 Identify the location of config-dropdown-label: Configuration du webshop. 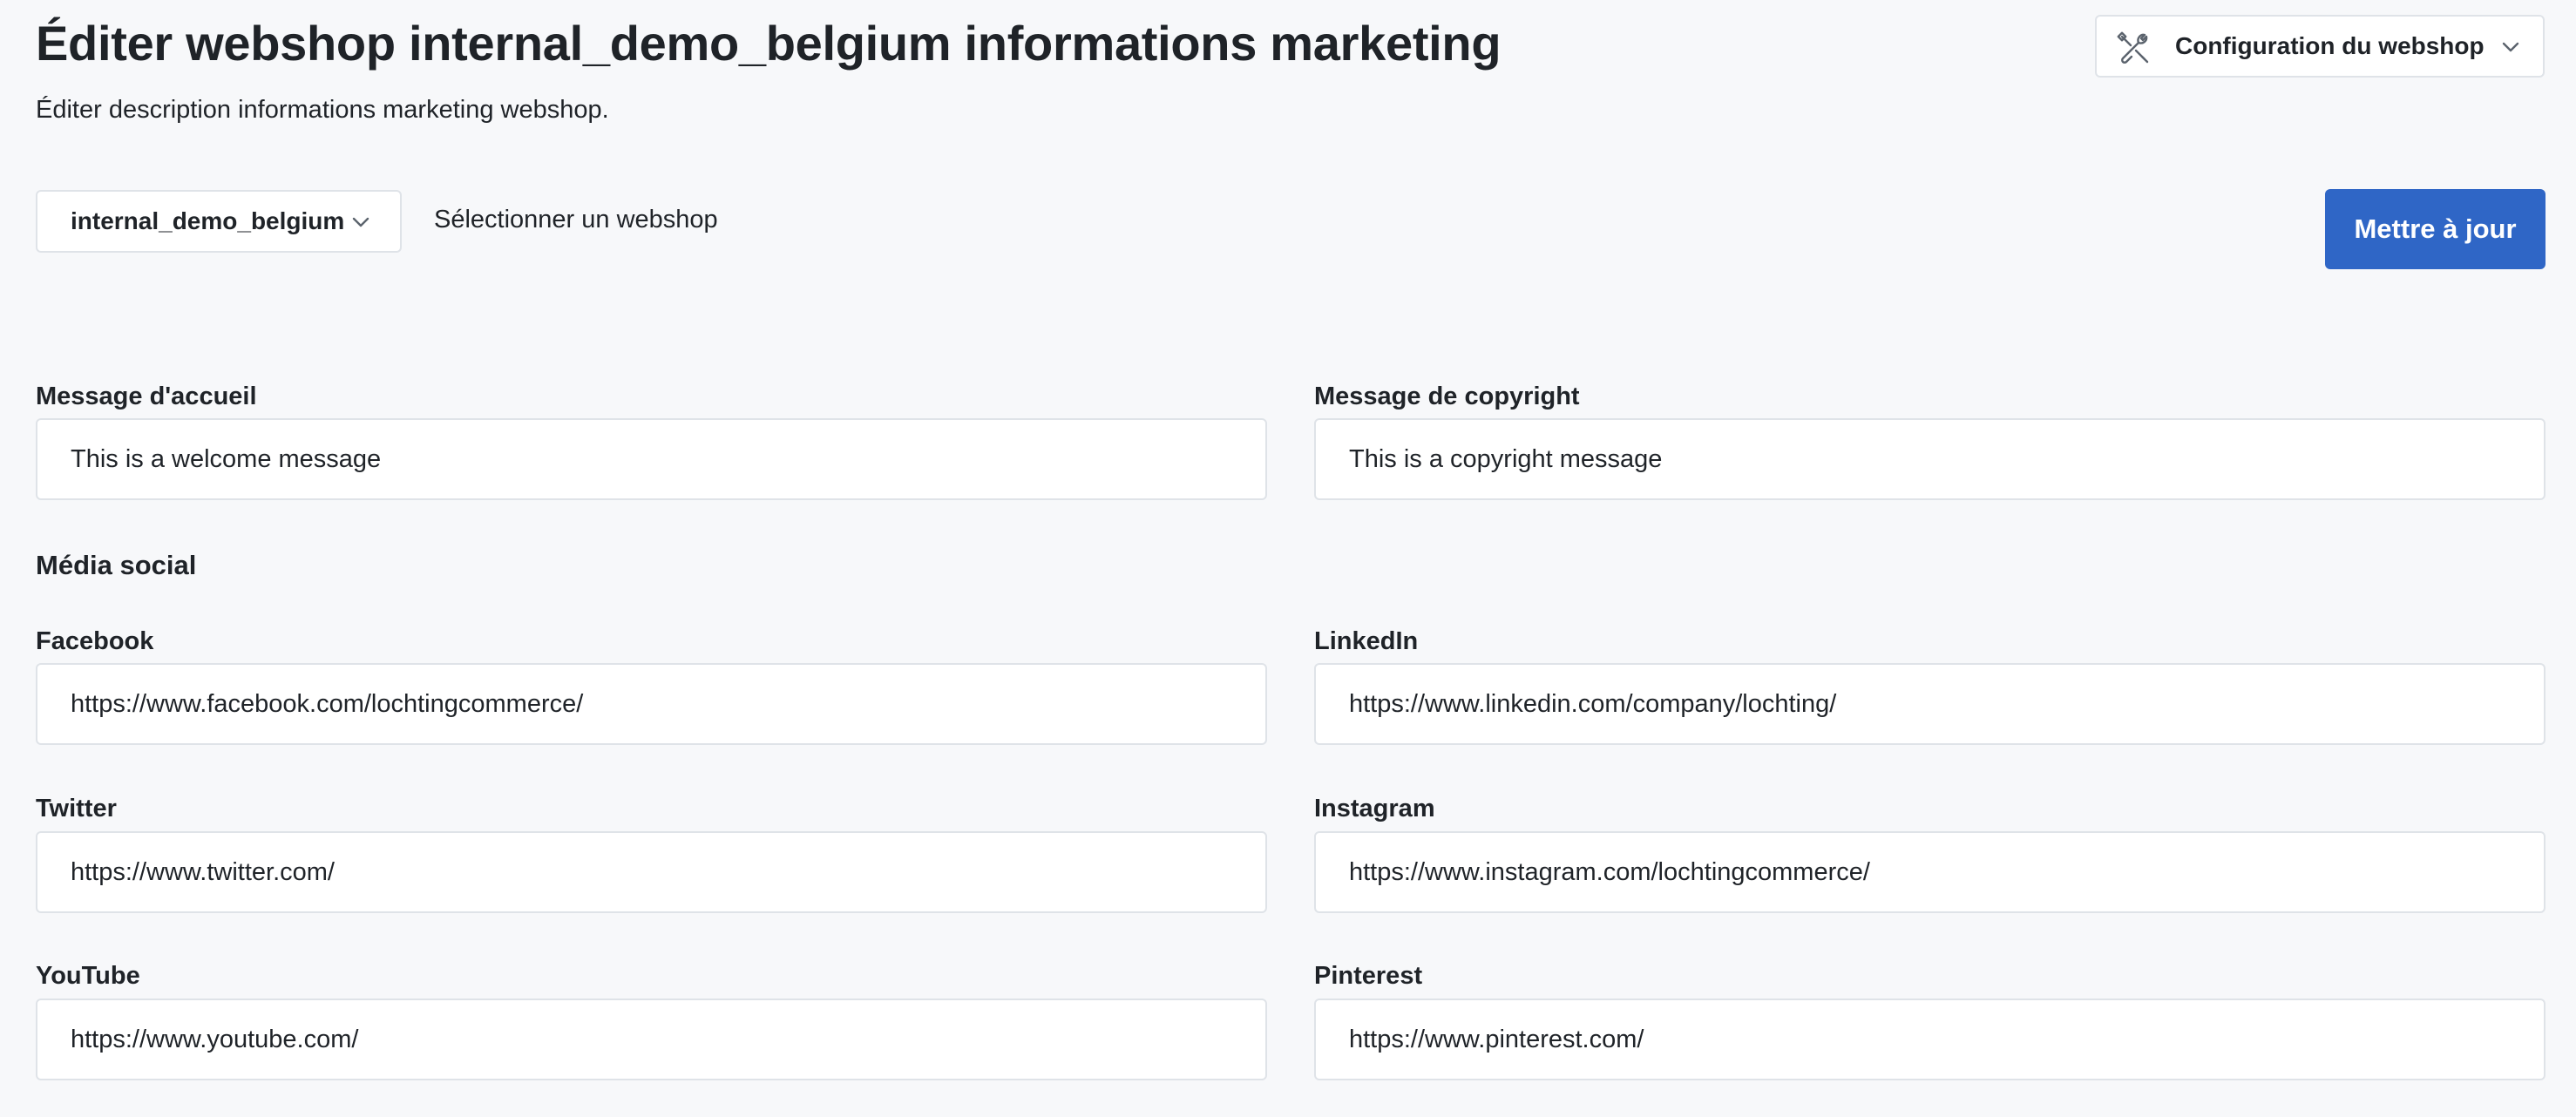
(2330, 45).